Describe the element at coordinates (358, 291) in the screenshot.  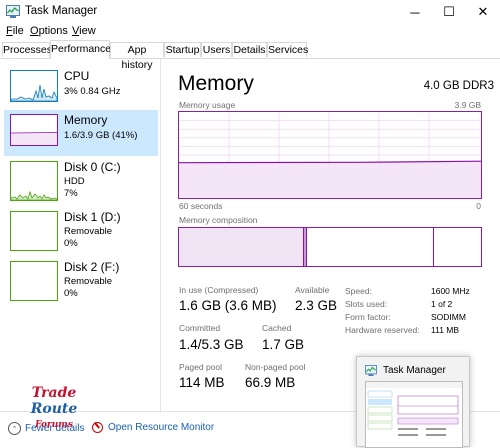
I see `speed-label: Speed:` at that location.